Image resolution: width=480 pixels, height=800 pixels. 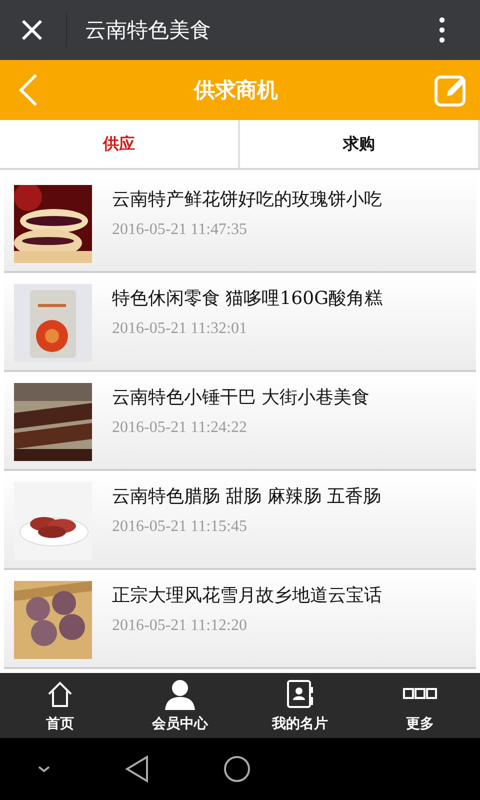 I want to click on item-title: 特色休闲零食 猫哆哩160G酸角糕, so click(x=247, y=298).